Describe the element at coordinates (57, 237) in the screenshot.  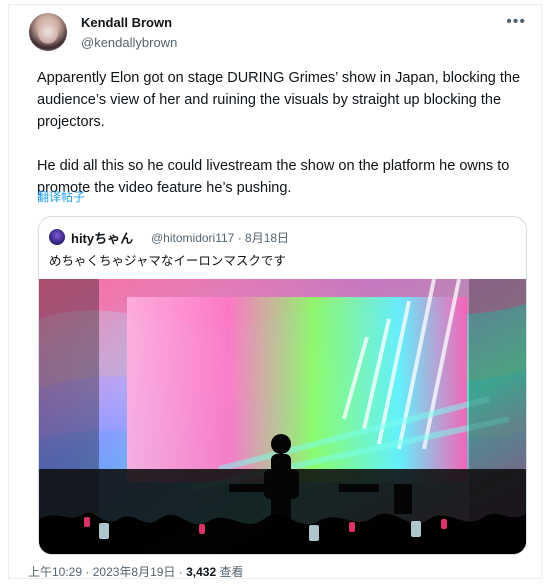
I see `quoted-avatar` at that location.